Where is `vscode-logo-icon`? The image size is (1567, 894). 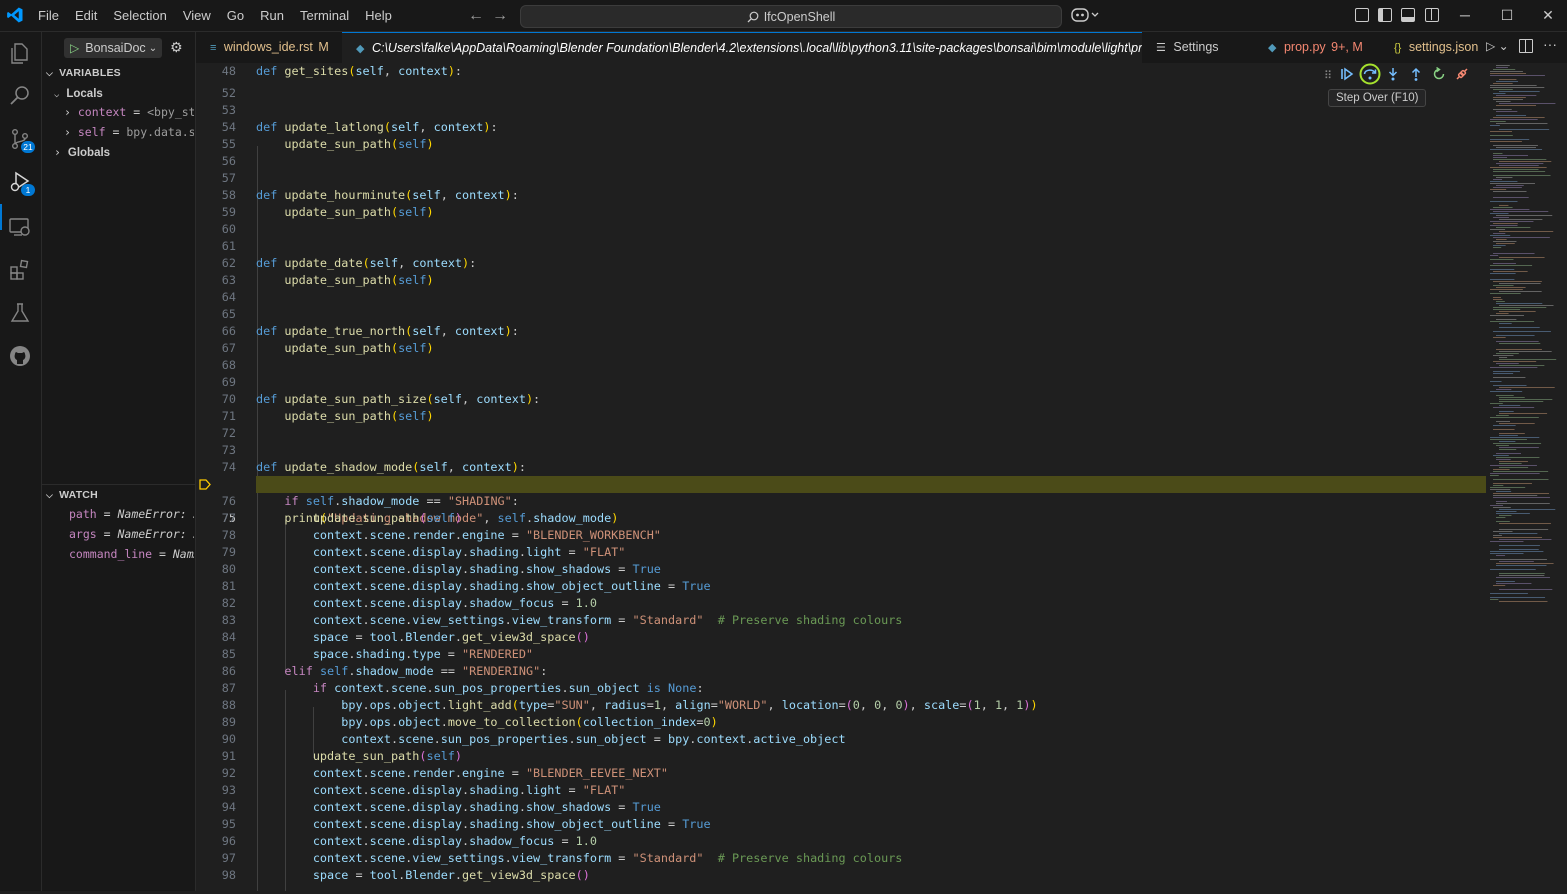
vscode-logo-icon is located at coordinates (15, 15).